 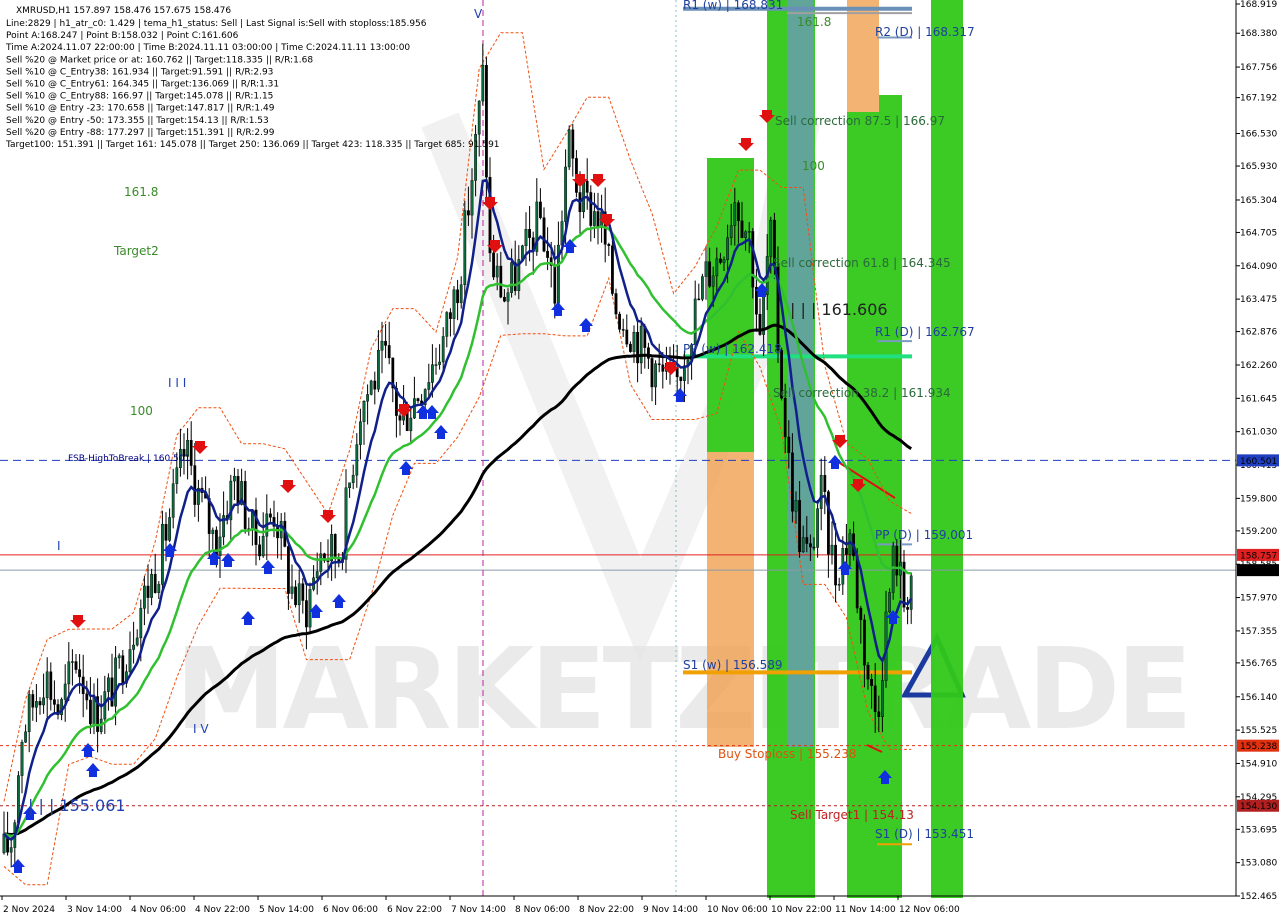 What do you see at coordinates (1258, 167) in the screenshot?
I see `y-tick-label: 165.930` at bounding box center [1258, 167].